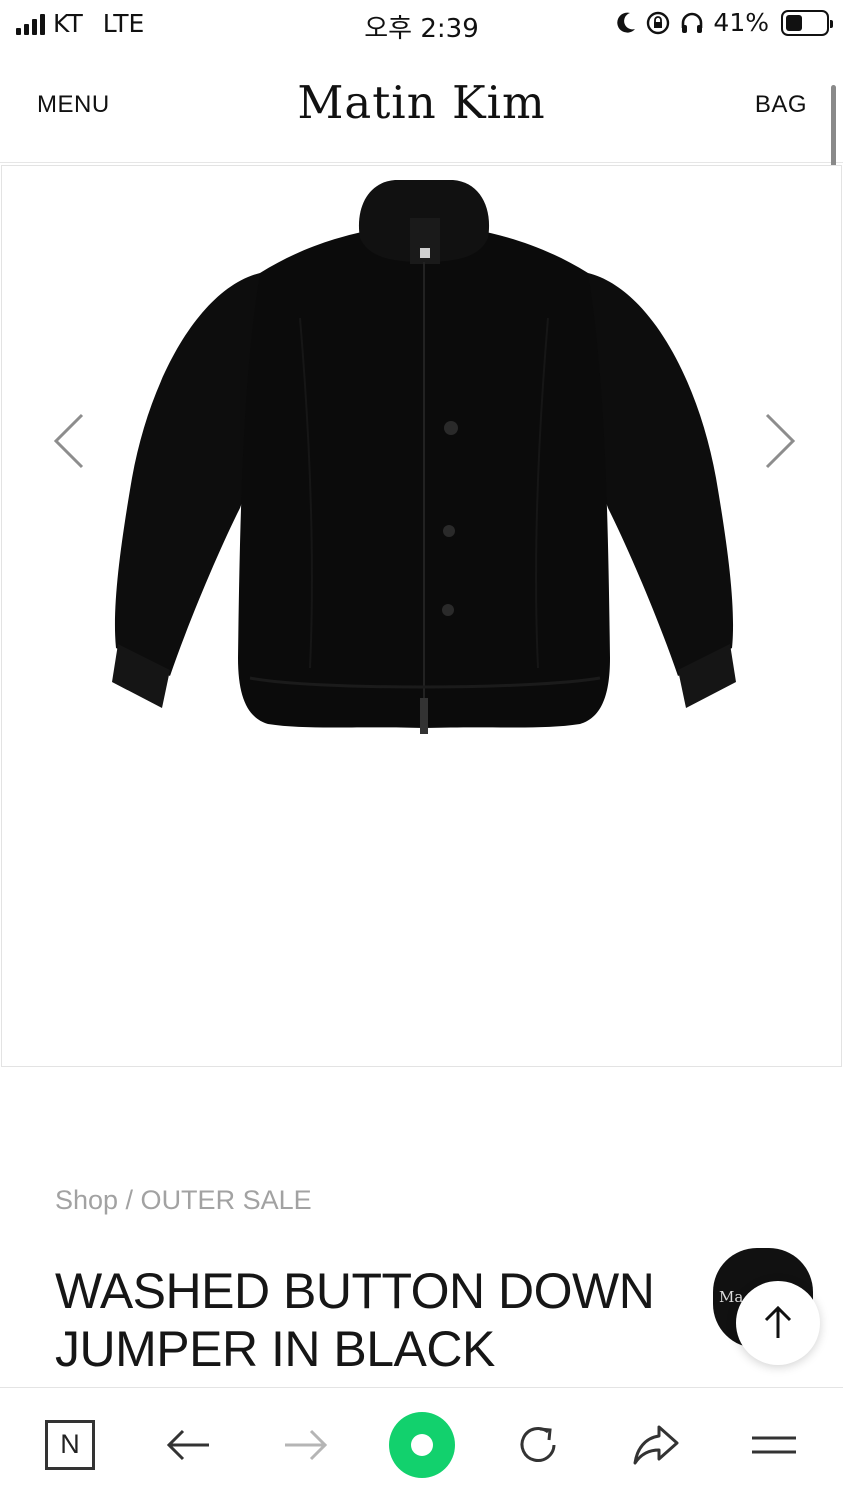 This screenshot has height=1500, width=843. I want to click on scroll-to-top-button, so click(778, 1323).